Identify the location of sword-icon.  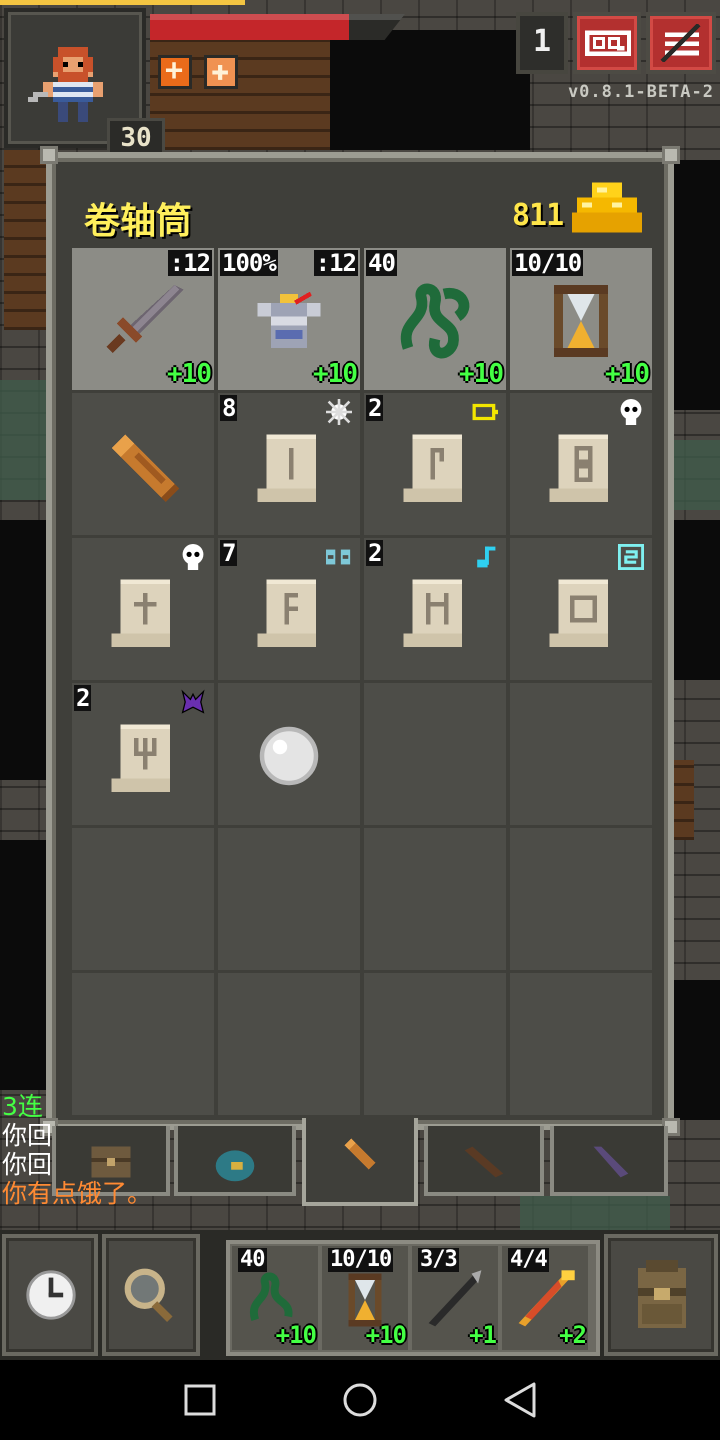
(145, 319).